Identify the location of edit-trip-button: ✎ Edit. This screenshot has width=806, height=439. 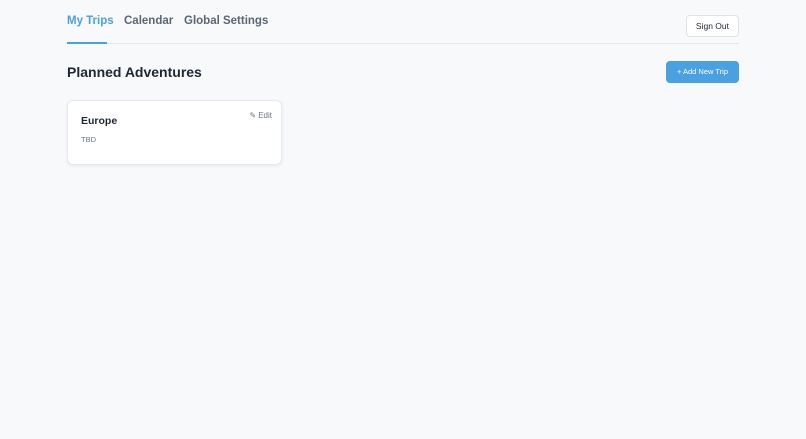
(261, 115).